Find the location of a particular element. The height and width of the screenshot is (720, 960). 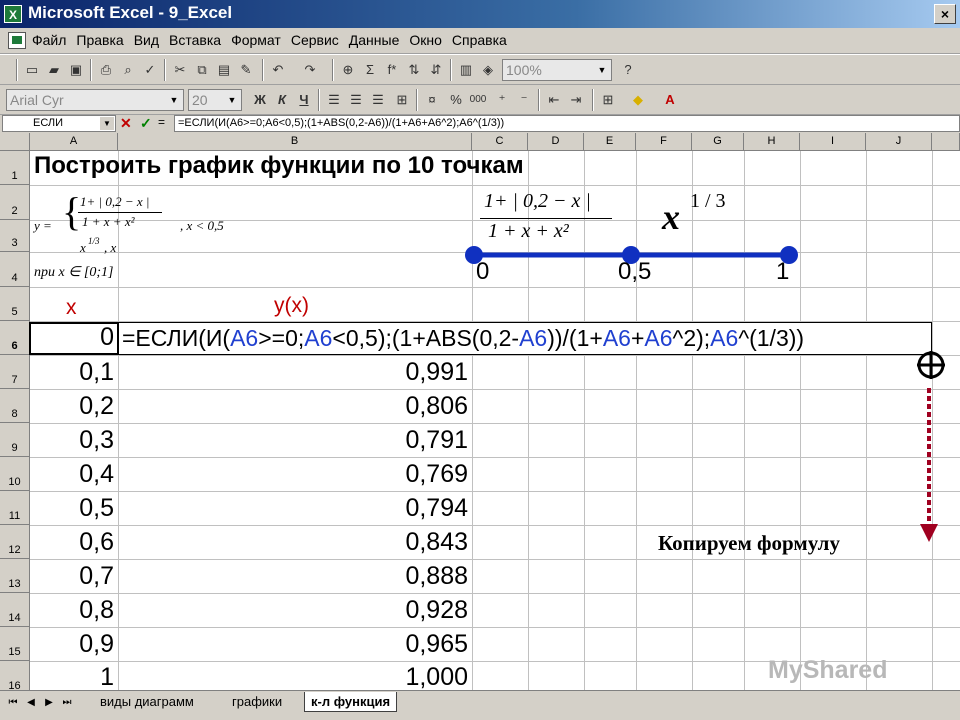

row-header-5: 5 is located at coordinates (15, 304).